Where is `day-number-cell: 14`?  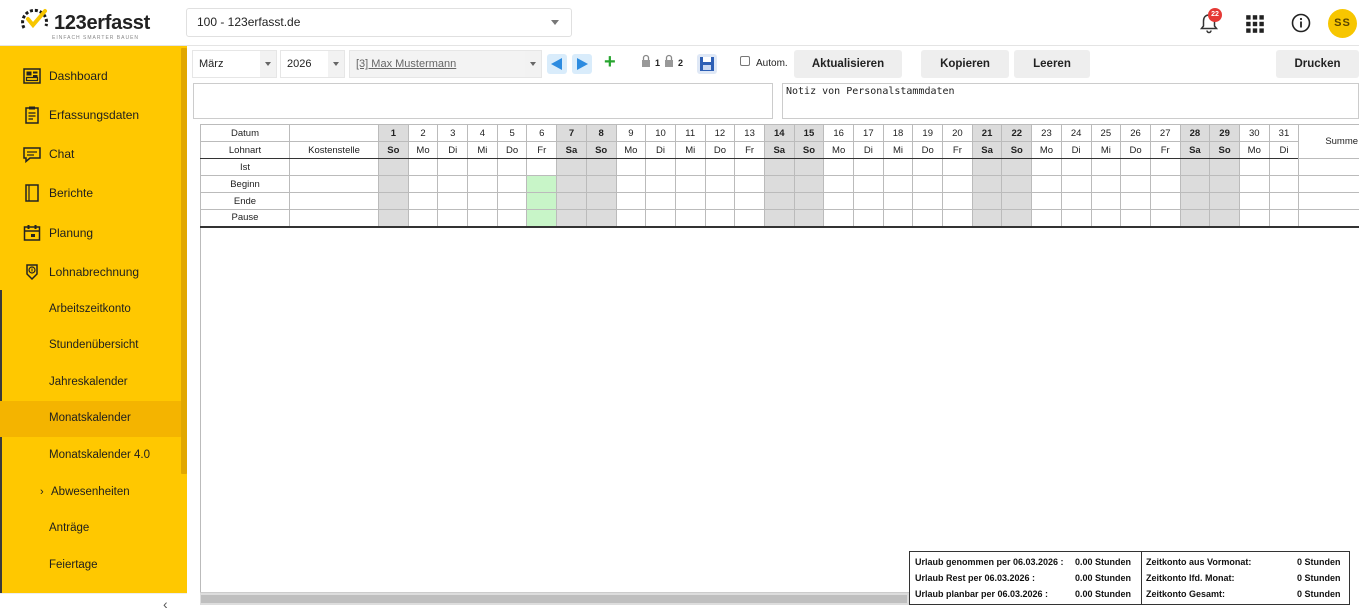 day-number-cell: 14 is located at coordinates (779, 133).